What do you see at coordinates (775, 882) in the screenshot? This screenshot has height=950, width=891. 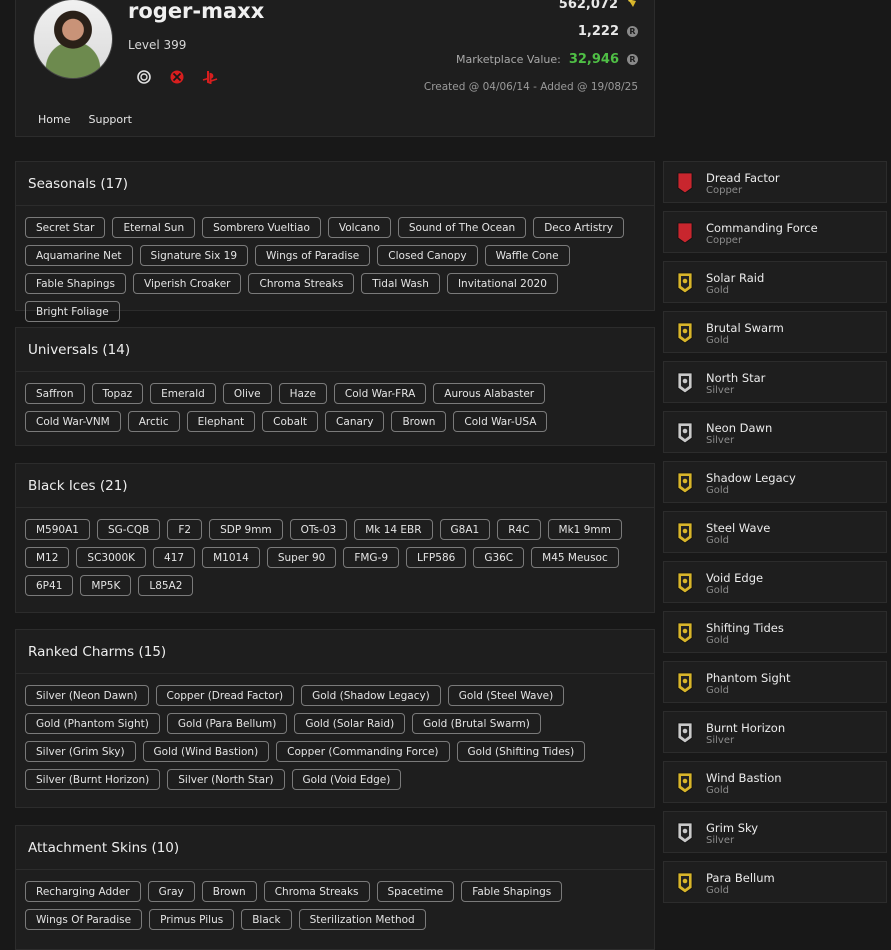 I see `charm-card: Para Bellum Gold` at bounding box center [775, 882].